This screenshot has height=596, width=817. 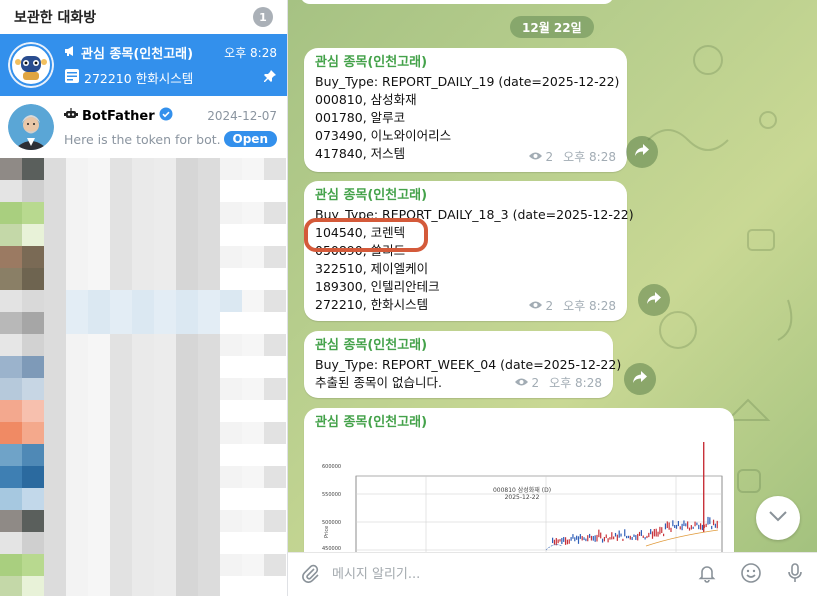 What do you see at coordinates (508, 574) in the screenshot?
I see `message-input` at bounding box center [508, 574].